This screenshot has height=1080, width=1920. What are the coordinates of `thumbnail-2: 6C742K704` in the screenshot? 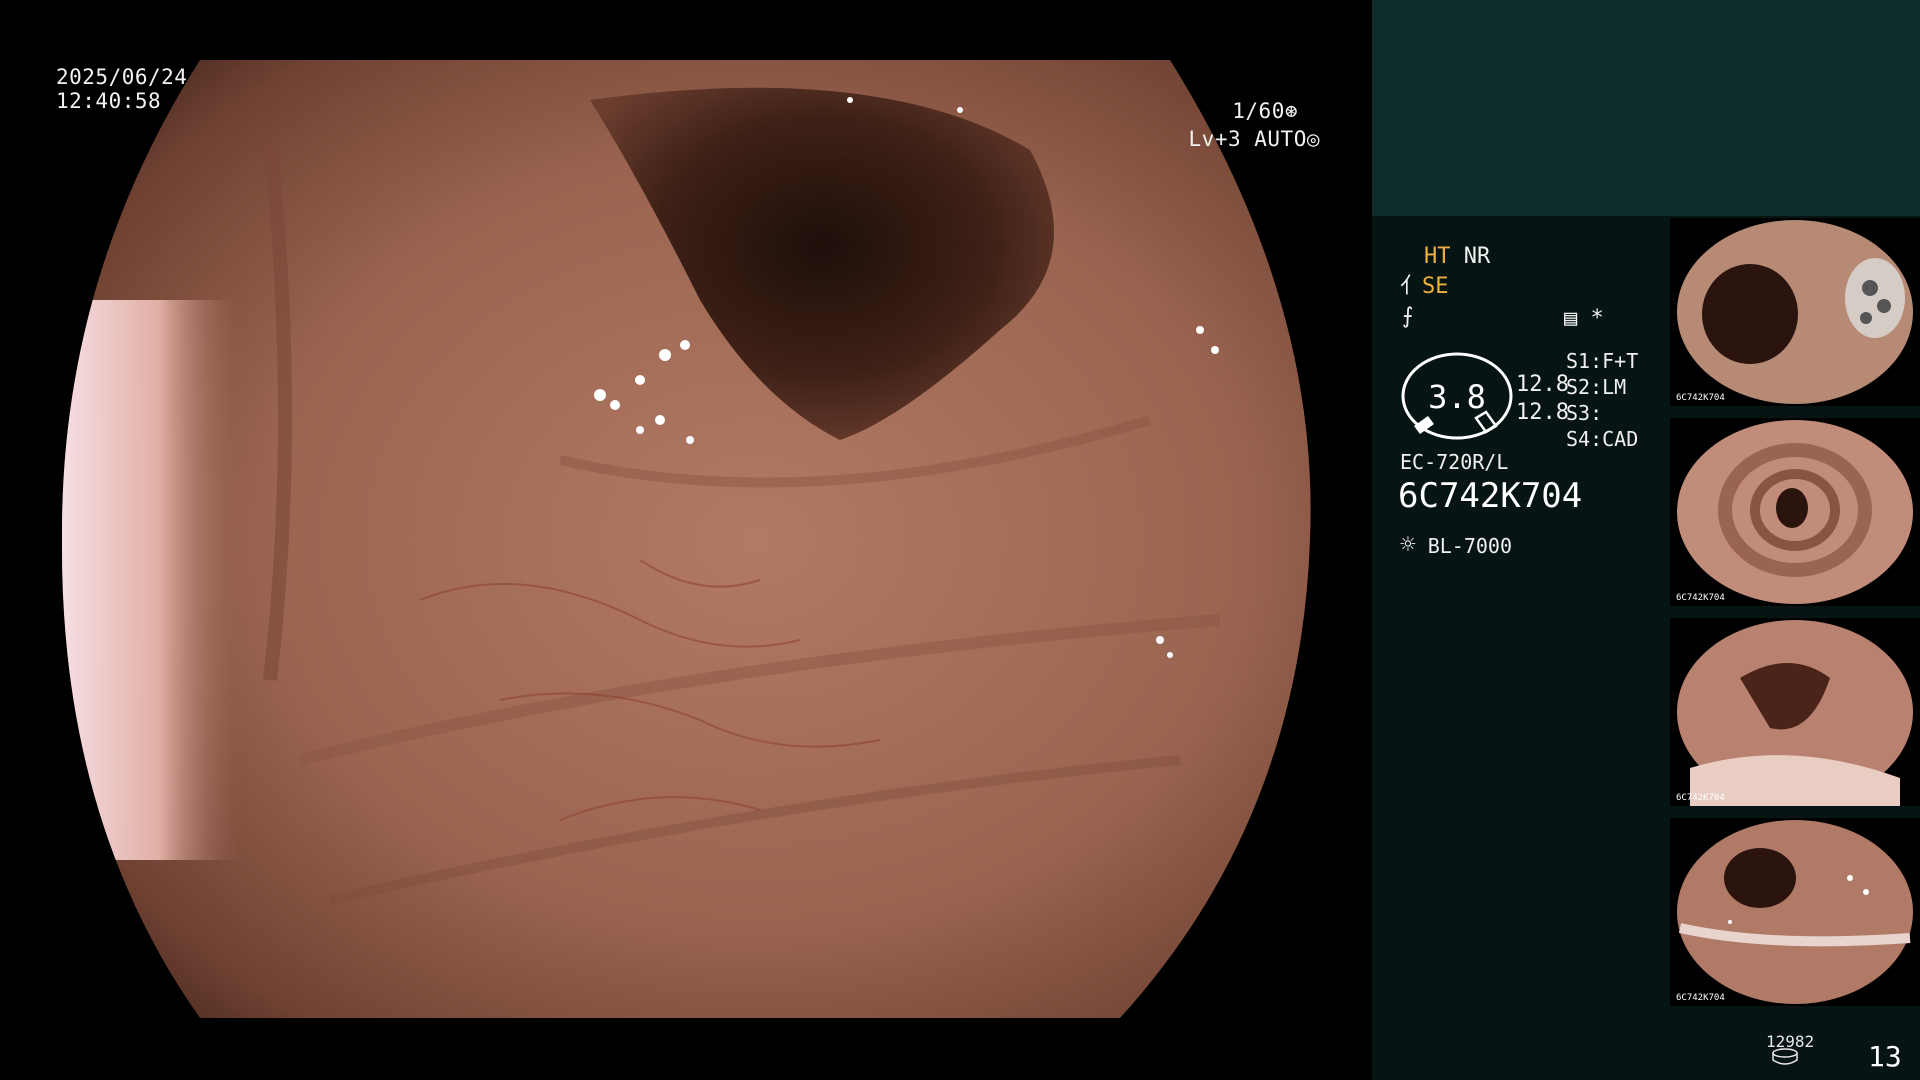 It's located at (1795, 512).